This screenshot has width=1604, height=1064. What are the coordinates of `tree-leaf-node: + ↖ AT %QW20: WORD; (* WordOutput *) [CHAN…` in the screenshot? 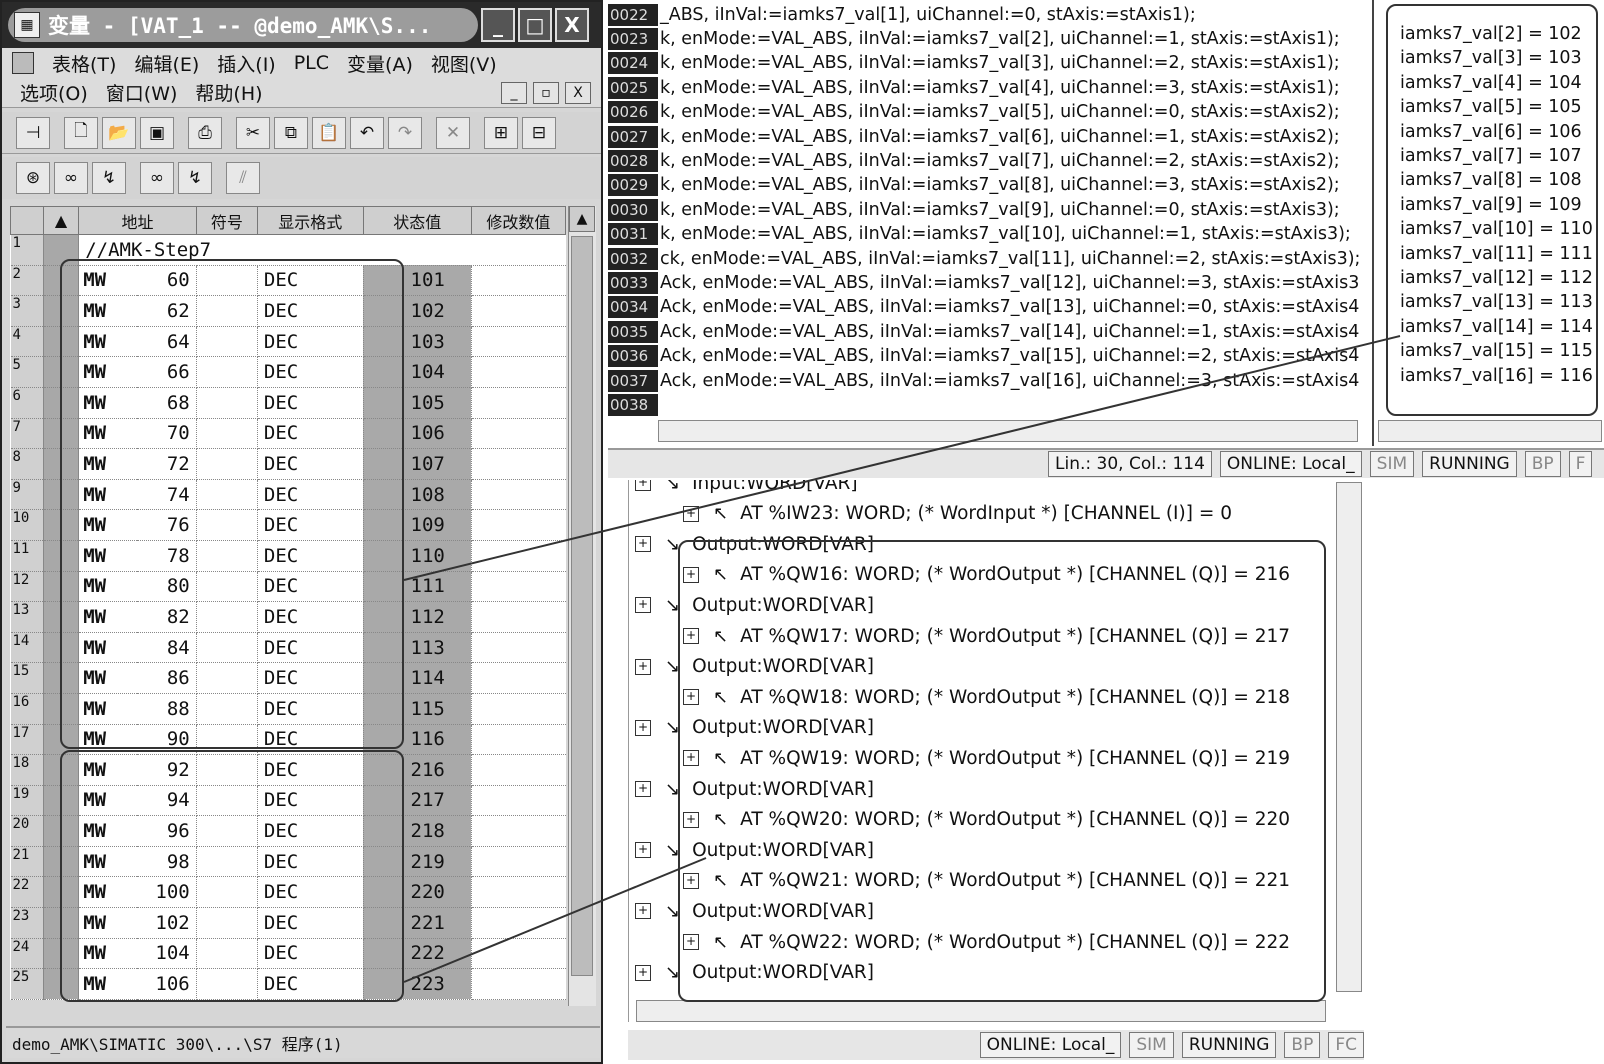 It's located at (986, 820).